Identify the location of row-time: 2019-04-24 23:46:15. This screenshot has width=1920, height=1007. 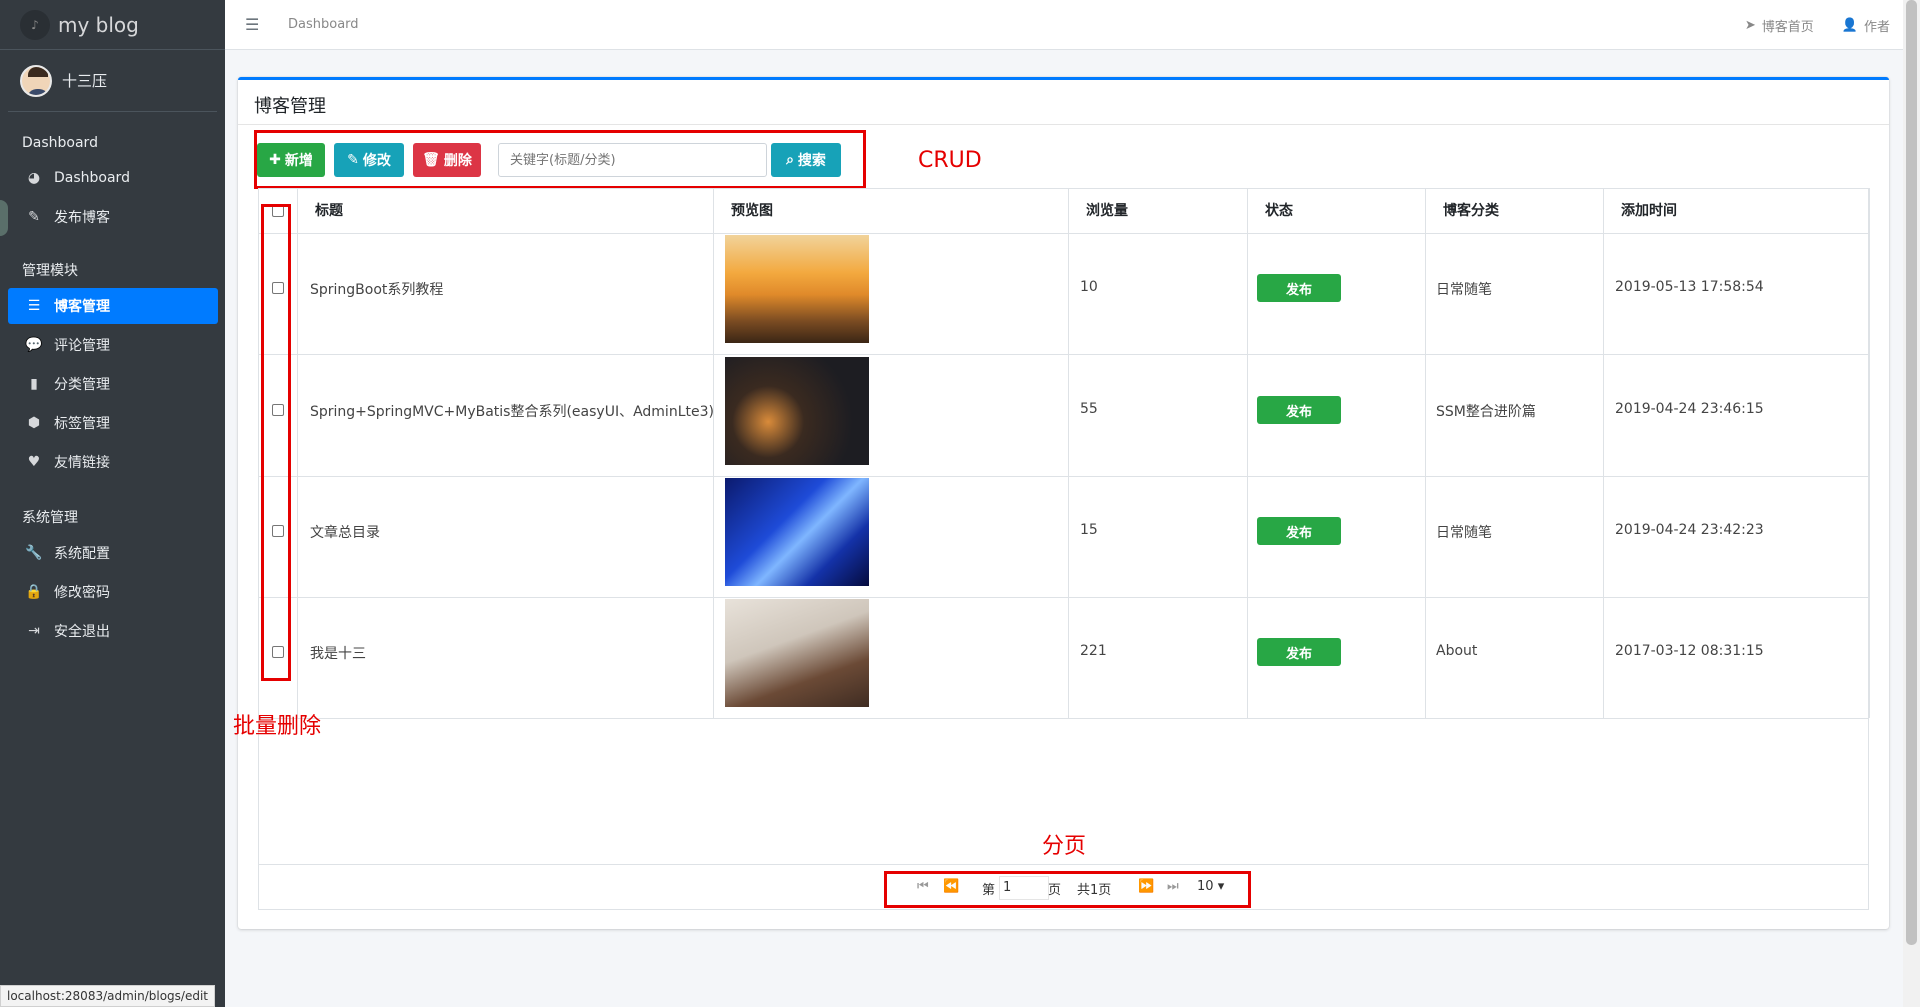
(1689, 409).